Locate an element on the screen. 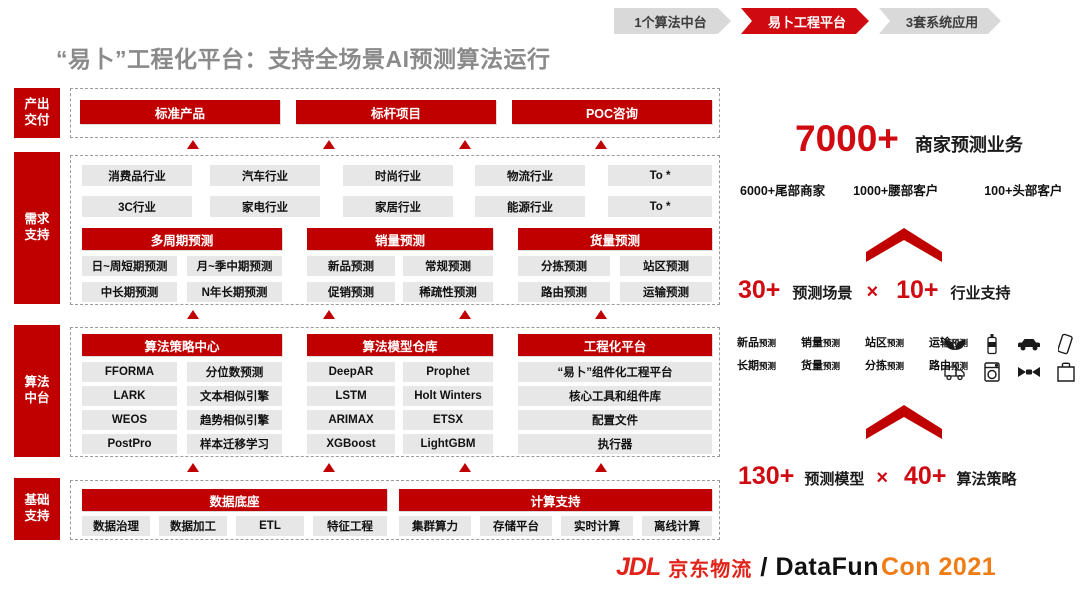 The image size is (1080, 608). headline-label: 商家预测业务 is located at coordinates (968, 145).